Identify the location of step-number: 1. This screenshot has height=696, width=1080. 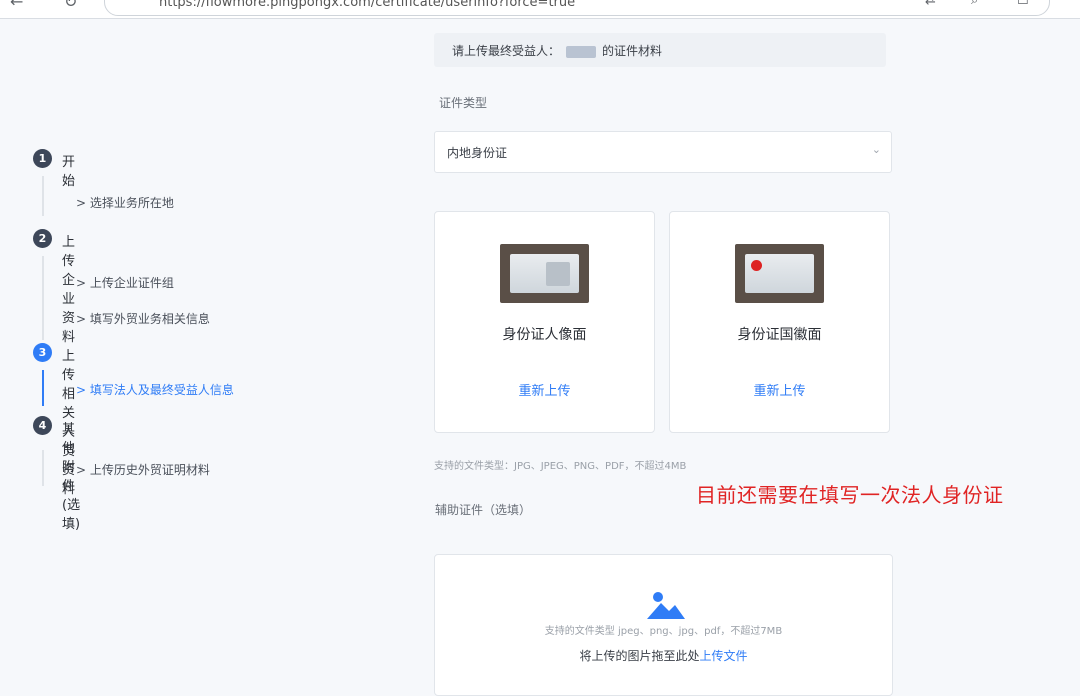
(42, 158).